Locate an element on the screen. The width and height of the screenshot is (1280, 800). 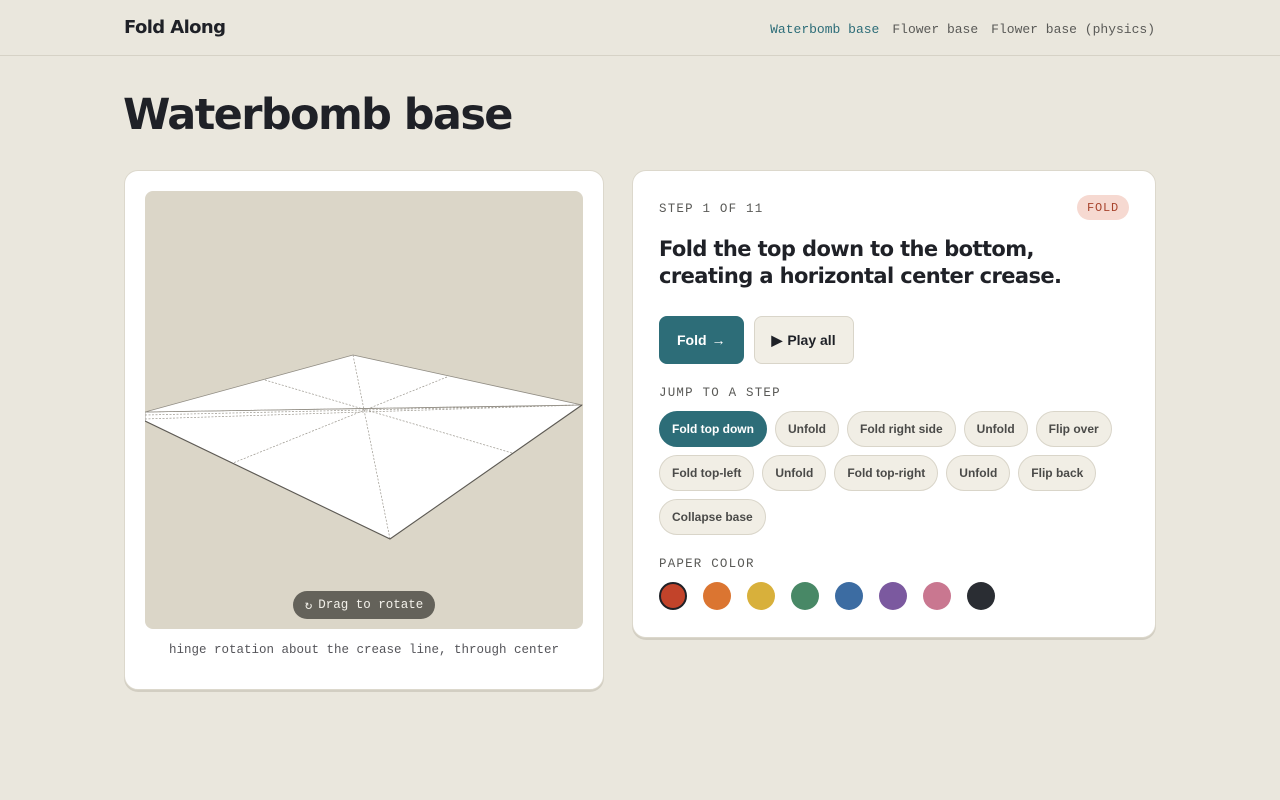
nav-link-flower-base: Flower base is located at coordinates (935, 29).